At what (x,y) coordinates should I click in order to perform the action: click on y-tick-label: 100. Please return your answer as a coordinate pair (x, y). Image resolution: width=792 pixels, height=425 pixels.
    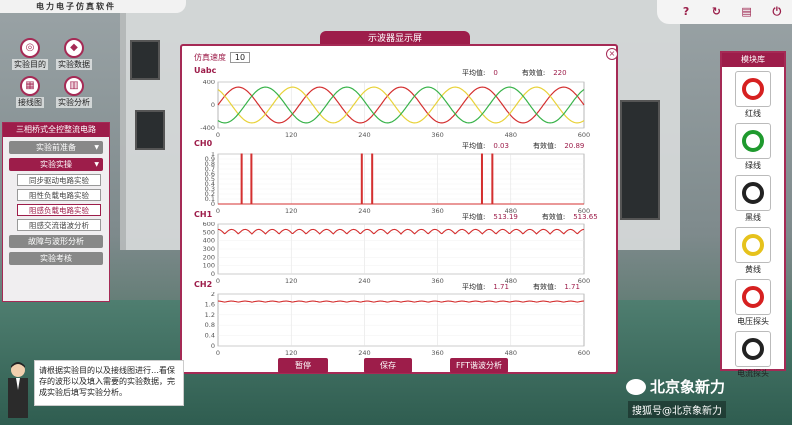
    Looking at the image, I should click on (209, 266).